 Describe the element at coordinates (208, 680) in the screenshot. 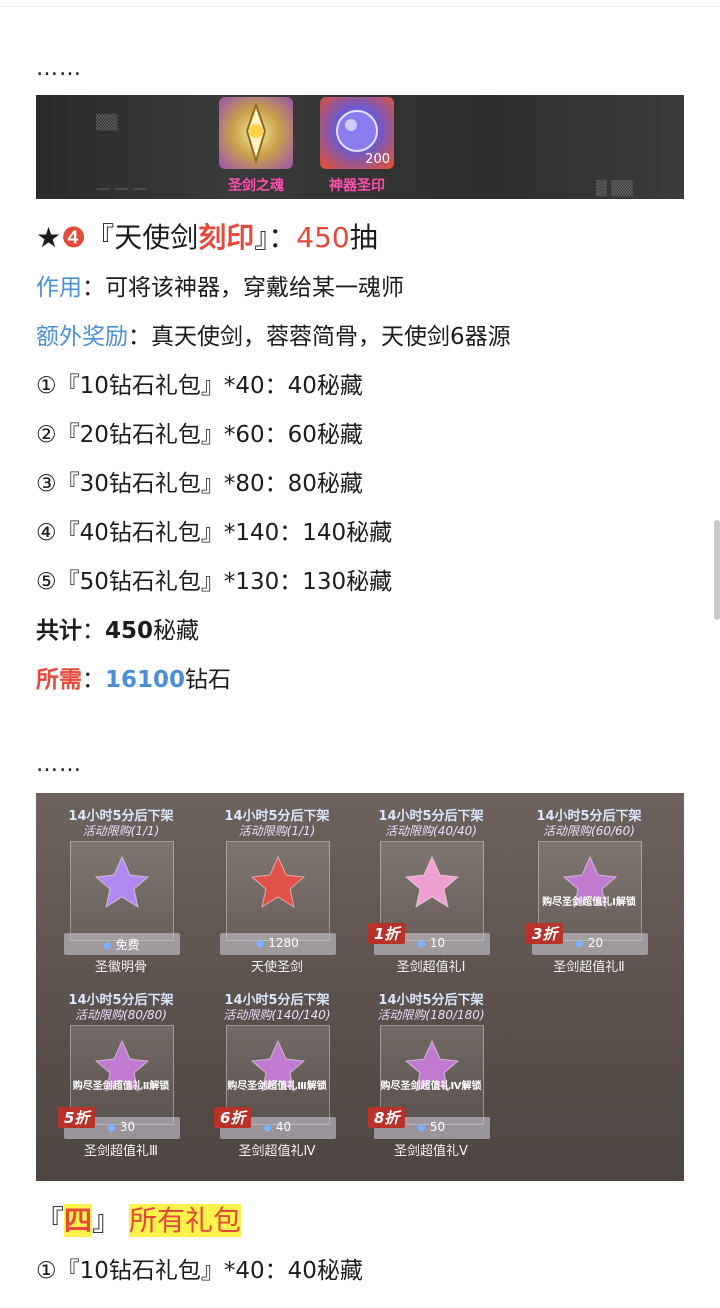

I see `required-unit: 钻石` at that location.